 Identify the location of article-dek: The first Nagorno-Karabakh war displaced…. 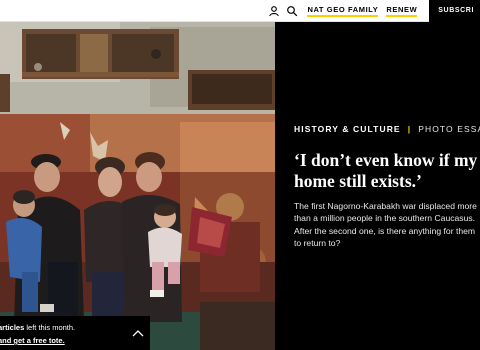
(385, 224).